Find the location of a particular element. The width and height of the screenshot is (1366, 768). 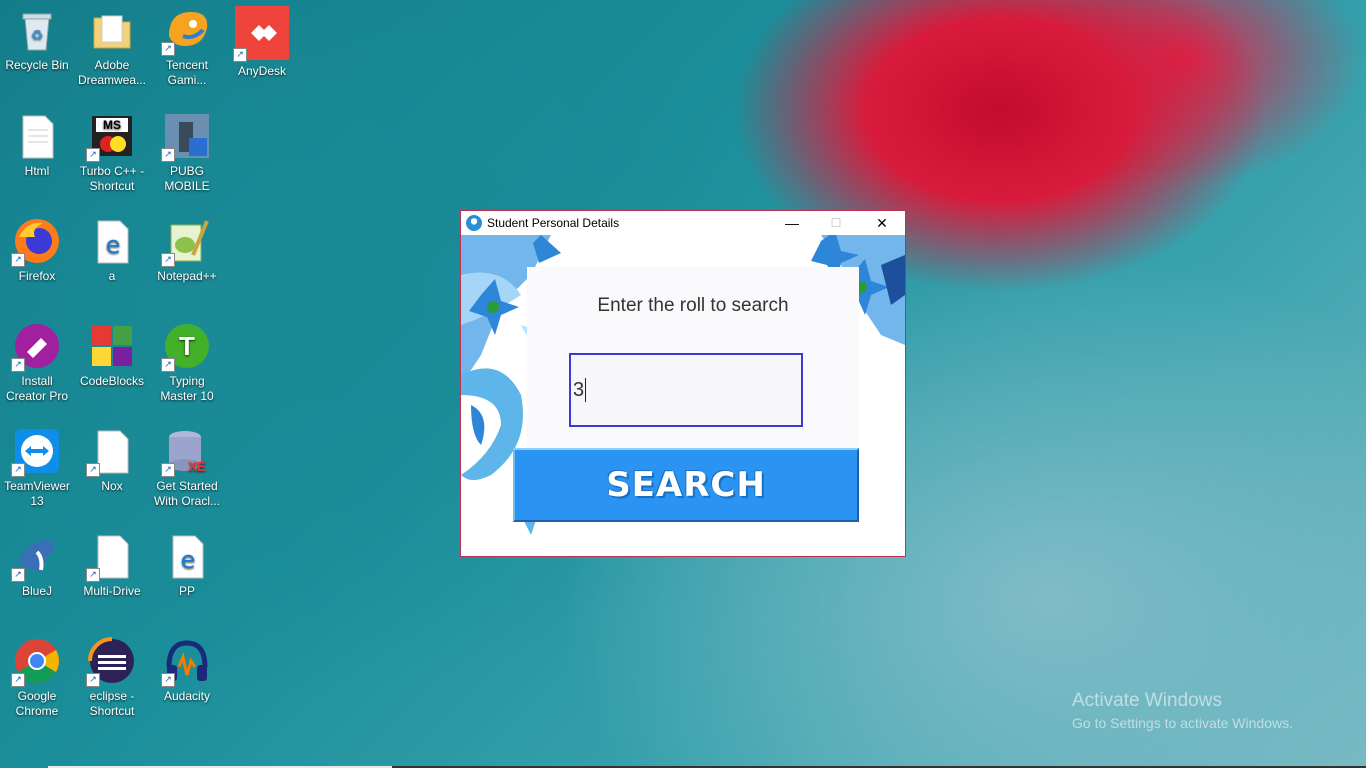

desktop-icon-typing-master: T ↗ Typing Master 10 is located at coordinates (187, 366).